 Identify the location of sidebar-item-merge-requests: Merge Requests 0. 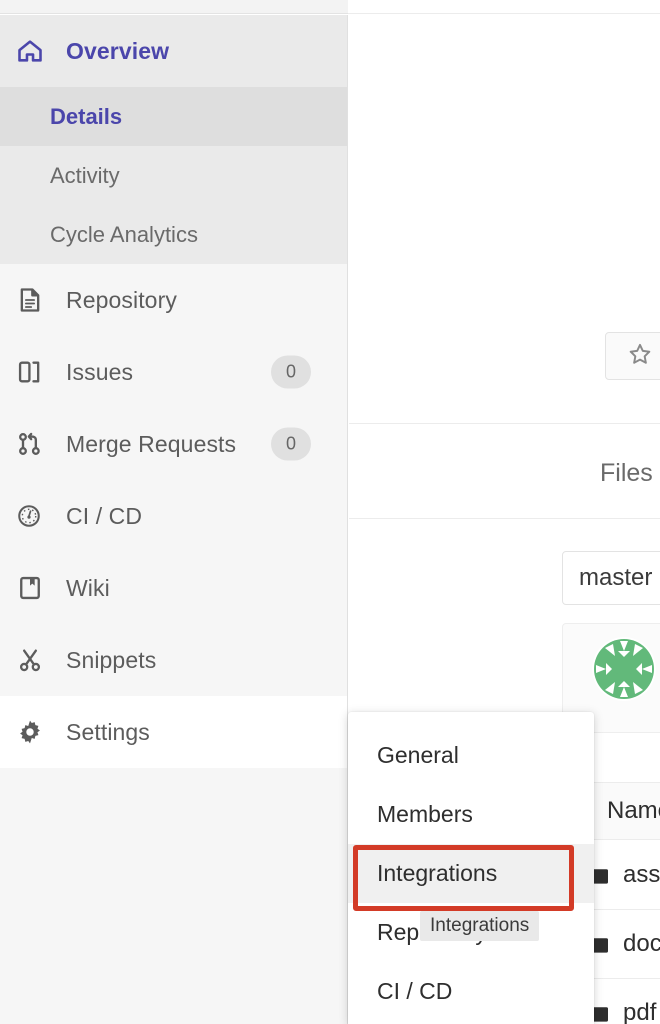
(173, 444).